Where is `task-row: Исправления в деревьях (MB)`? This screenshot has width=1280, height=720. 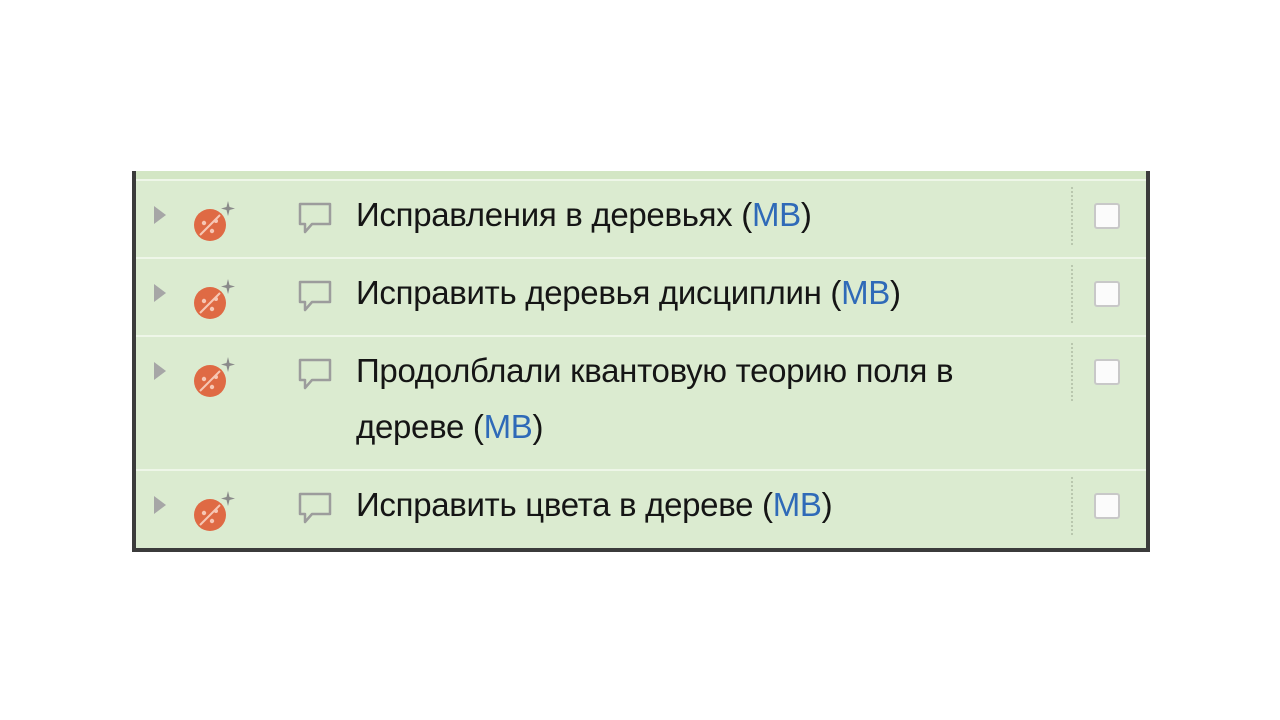 task-row: Исправления в деревьях (MB) is located at coordinates (641, 220).